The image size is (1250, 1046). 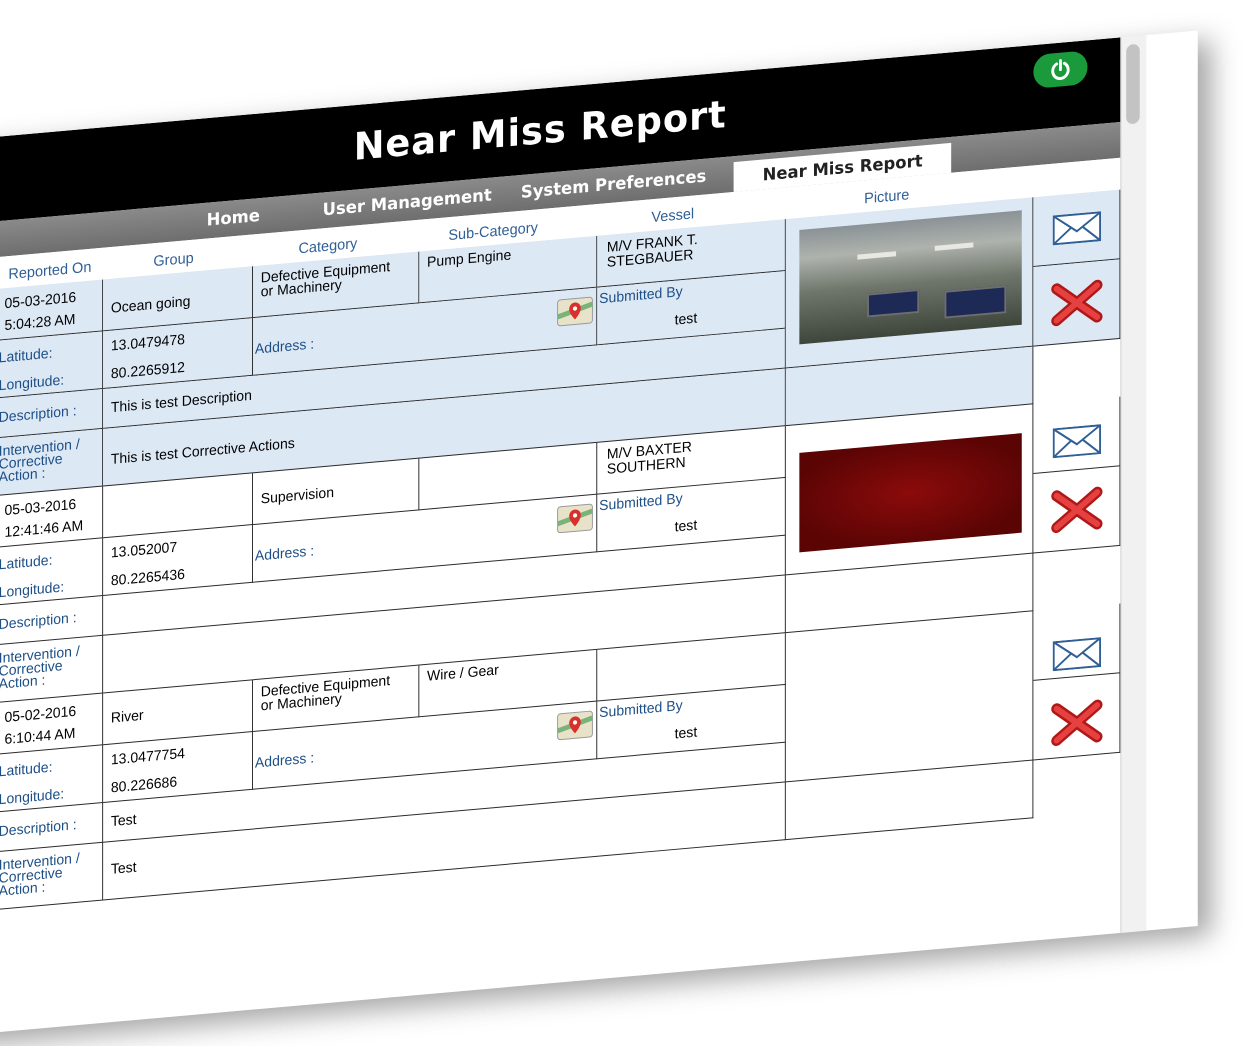 What do you see at coordinates (123, 821) in the screenshot?
I see `description-value: Test` at bounding box center [123, 821].